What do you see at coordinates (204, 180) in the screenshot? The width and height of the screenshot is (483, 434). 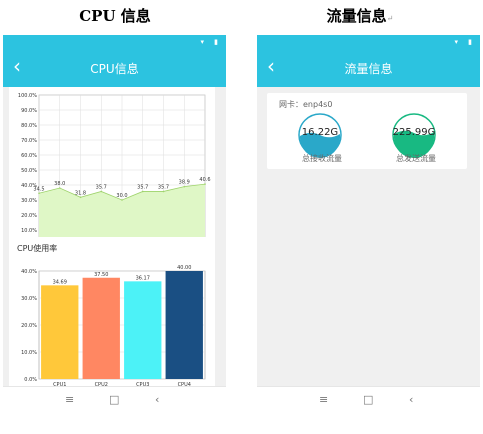 I see `data-label: 40.6` at bounding box center [204, 180].